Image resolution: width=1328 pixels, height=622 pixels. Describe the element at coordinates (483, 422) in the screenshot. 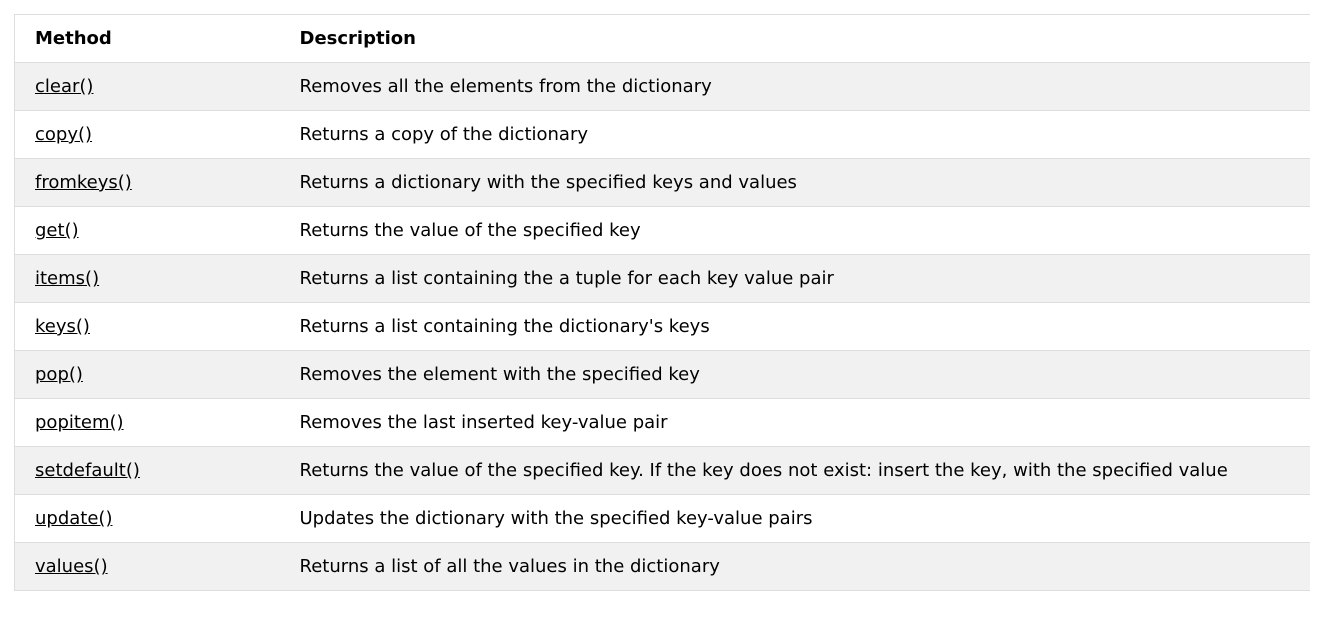

I see `description-cell: Removes the last inserted key-value pair` at that location.